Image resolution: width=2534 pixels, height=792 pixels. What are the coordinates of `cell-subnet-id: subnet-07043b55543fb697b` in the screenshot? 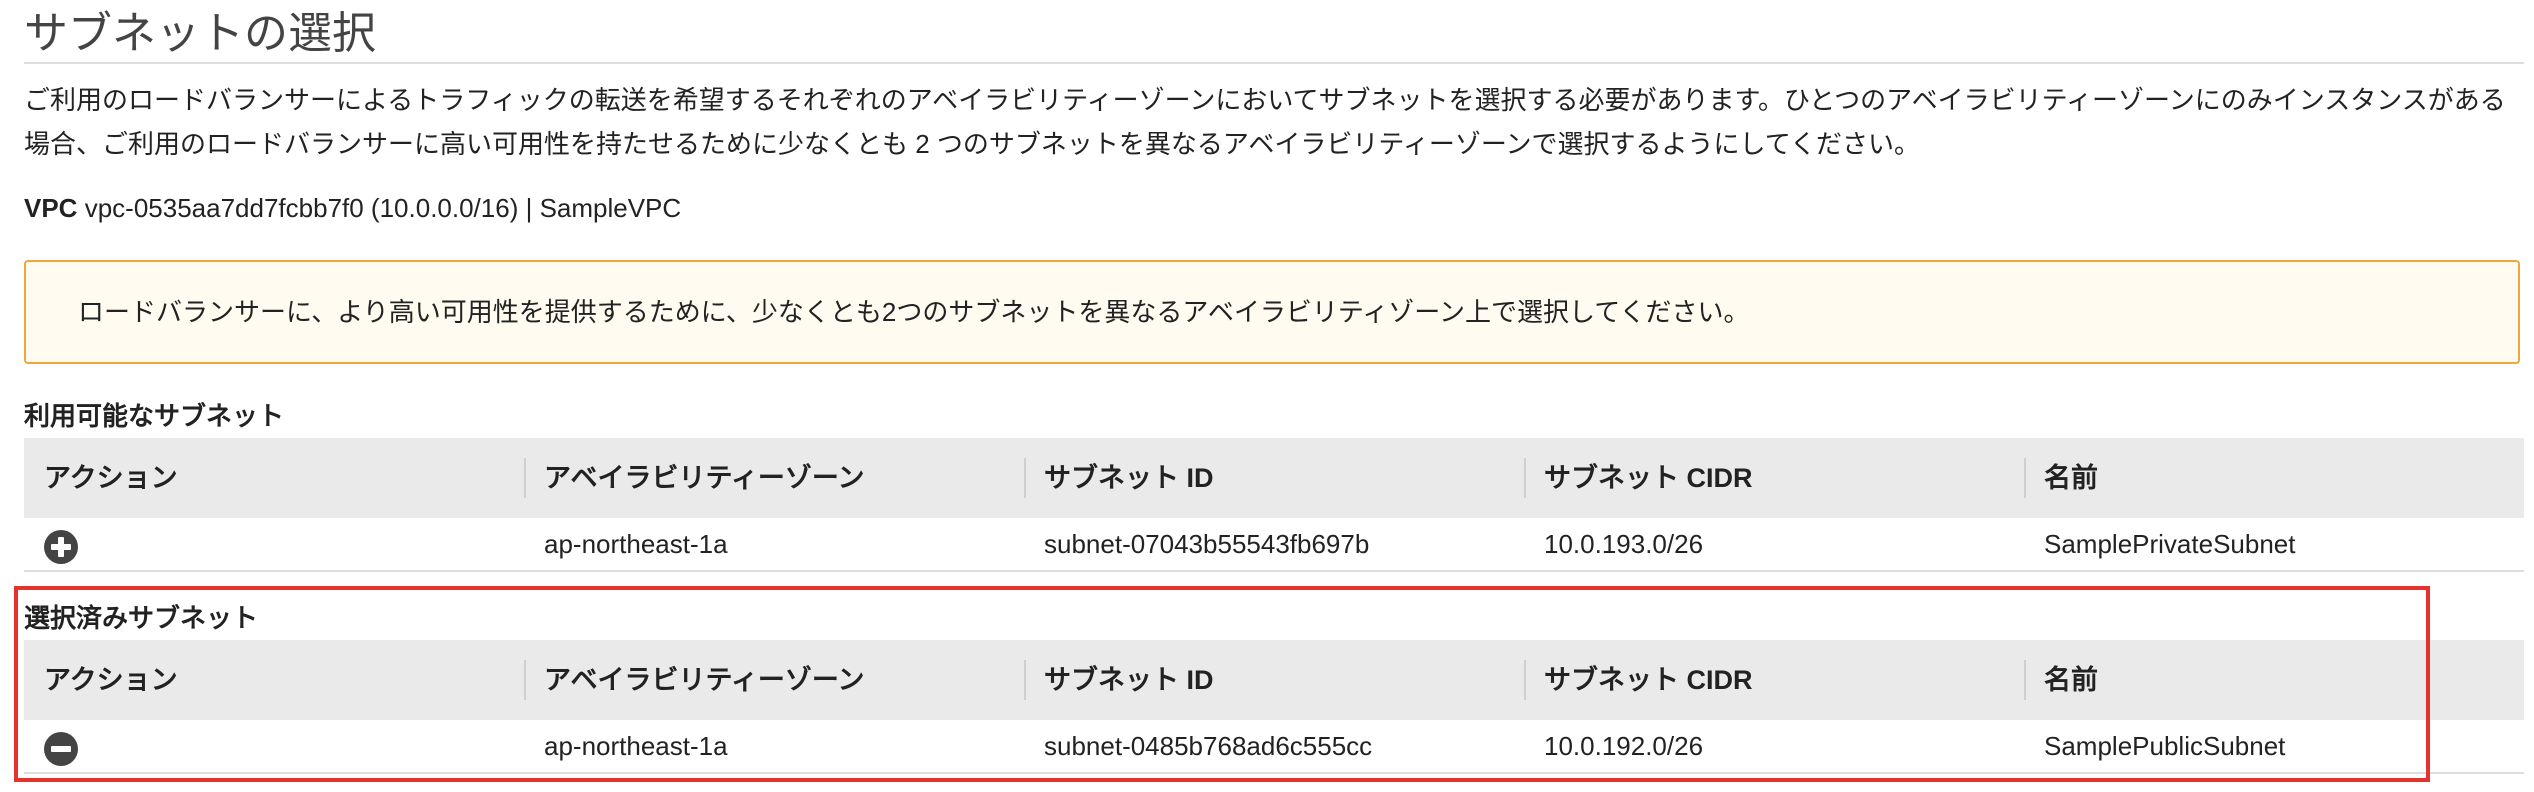 It's located at (1207, 544).